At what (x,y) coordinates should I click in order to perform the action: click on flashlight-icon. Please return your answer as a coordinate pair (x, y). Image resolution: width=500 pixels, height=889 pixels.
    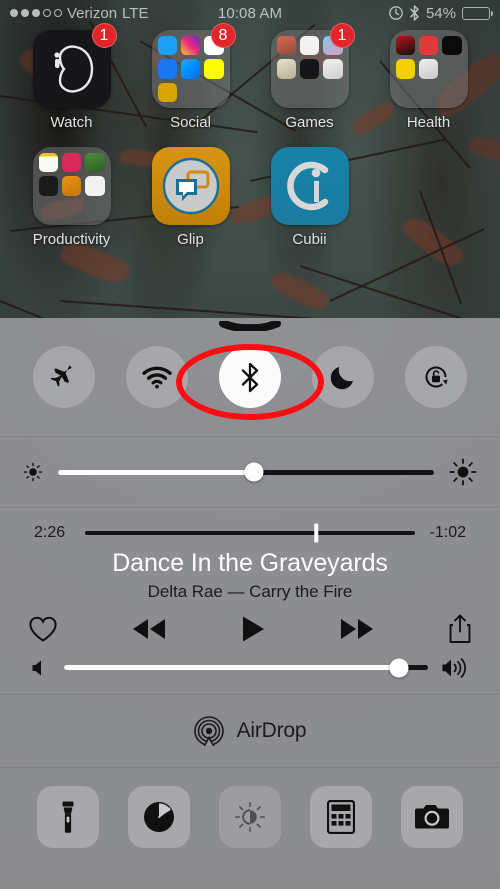
    Looking at the image, I should click on (68, 817).